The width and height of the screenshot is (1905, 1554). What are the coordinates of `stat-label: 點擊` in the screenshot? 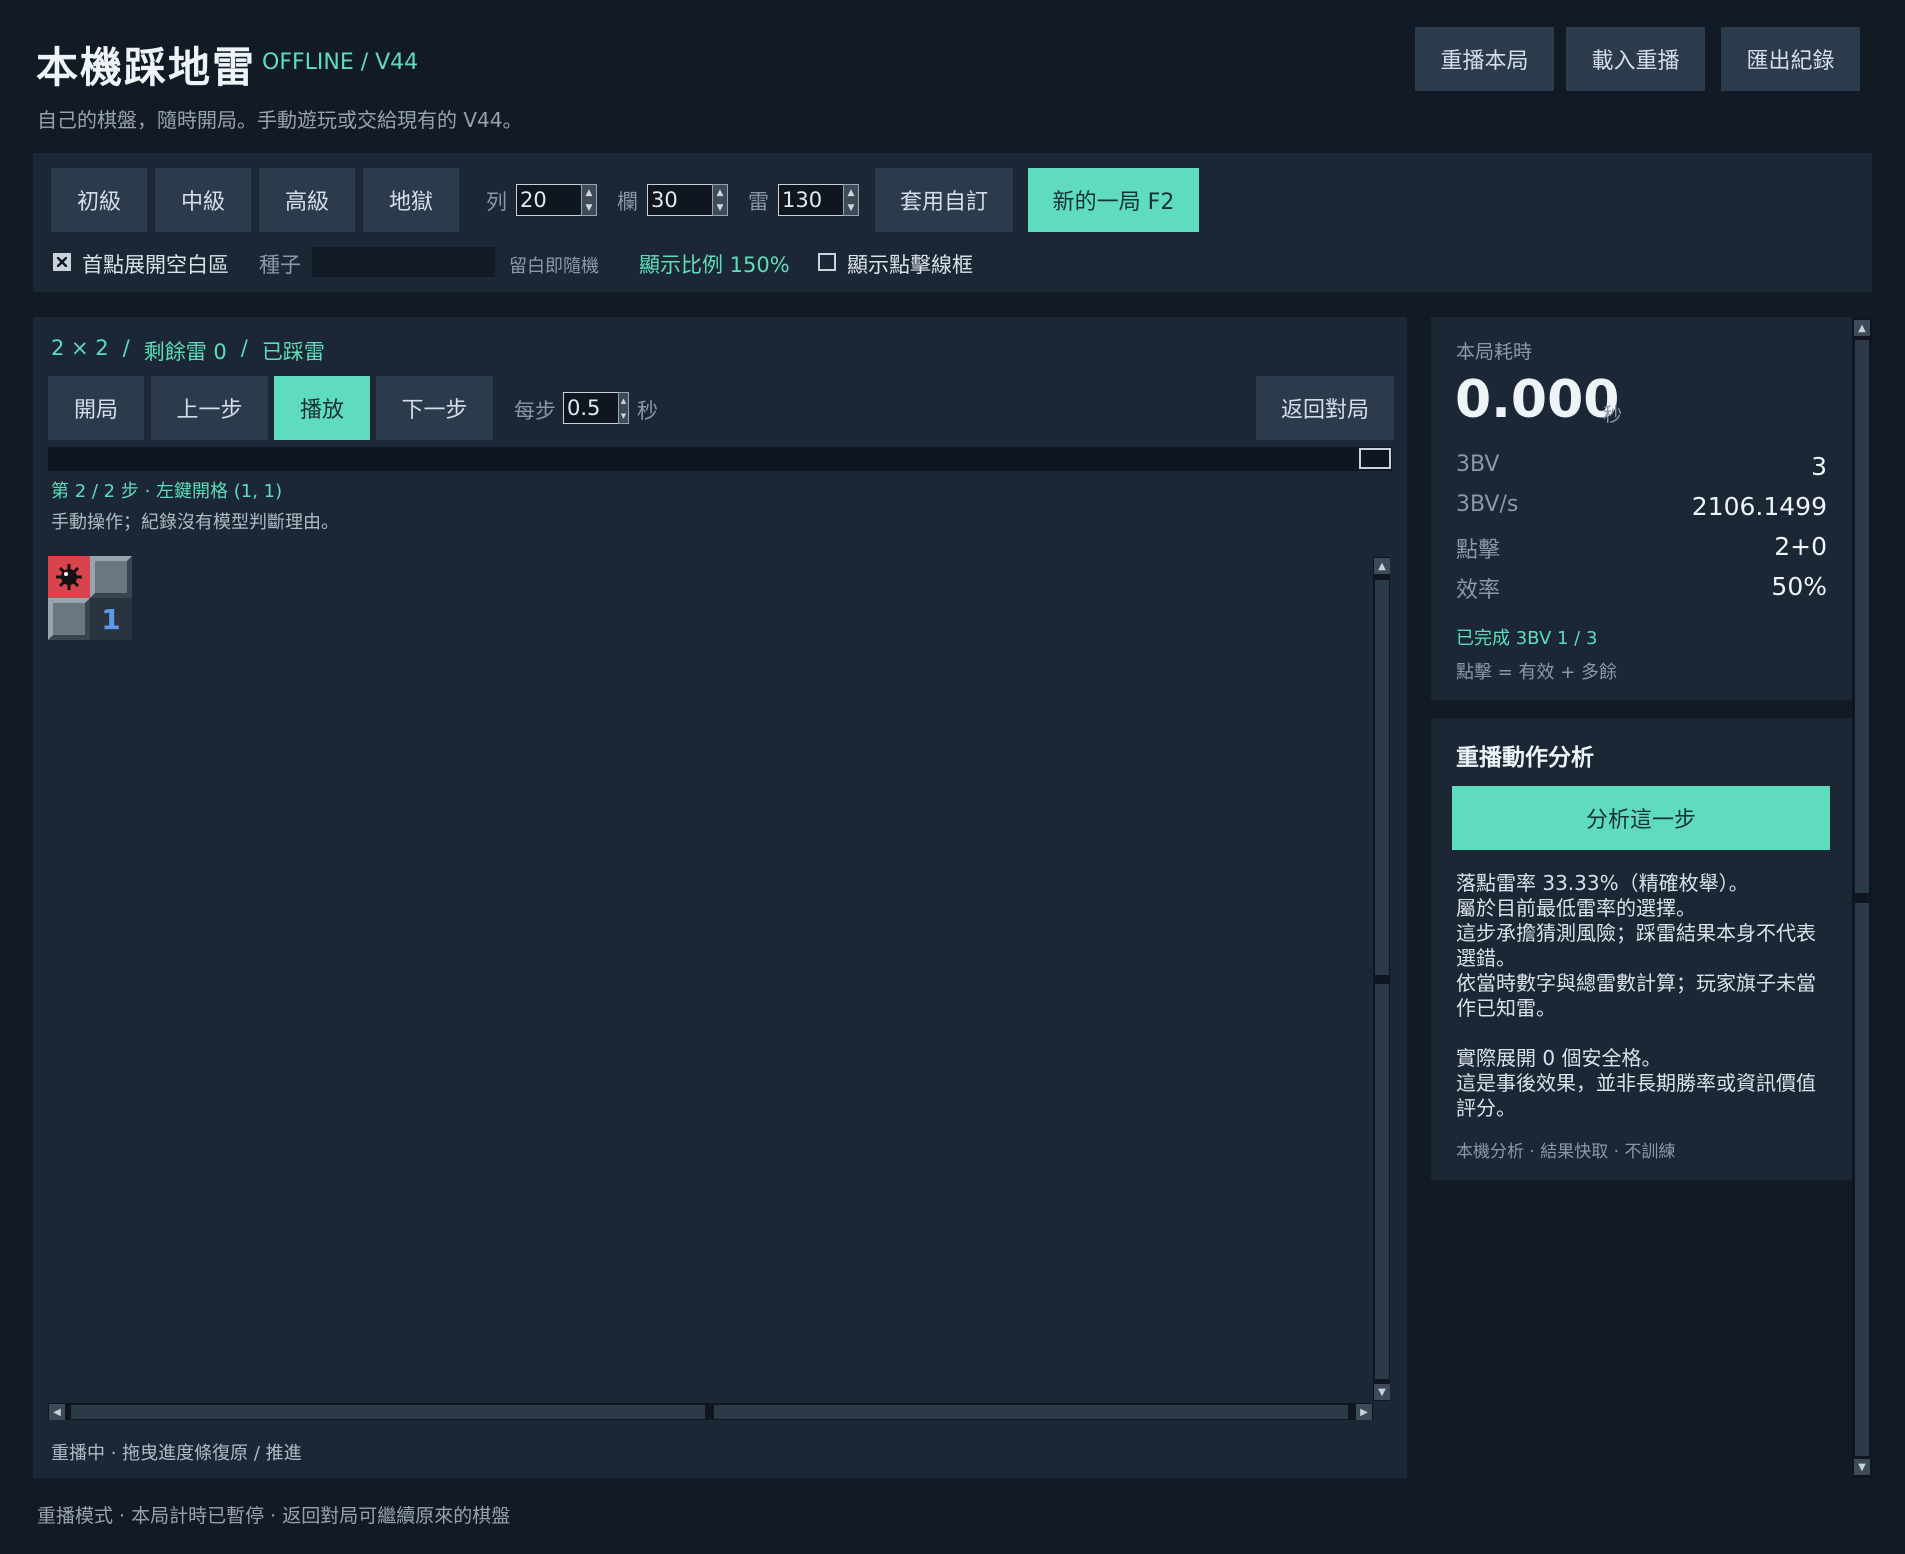 It's located at (1478, 550).